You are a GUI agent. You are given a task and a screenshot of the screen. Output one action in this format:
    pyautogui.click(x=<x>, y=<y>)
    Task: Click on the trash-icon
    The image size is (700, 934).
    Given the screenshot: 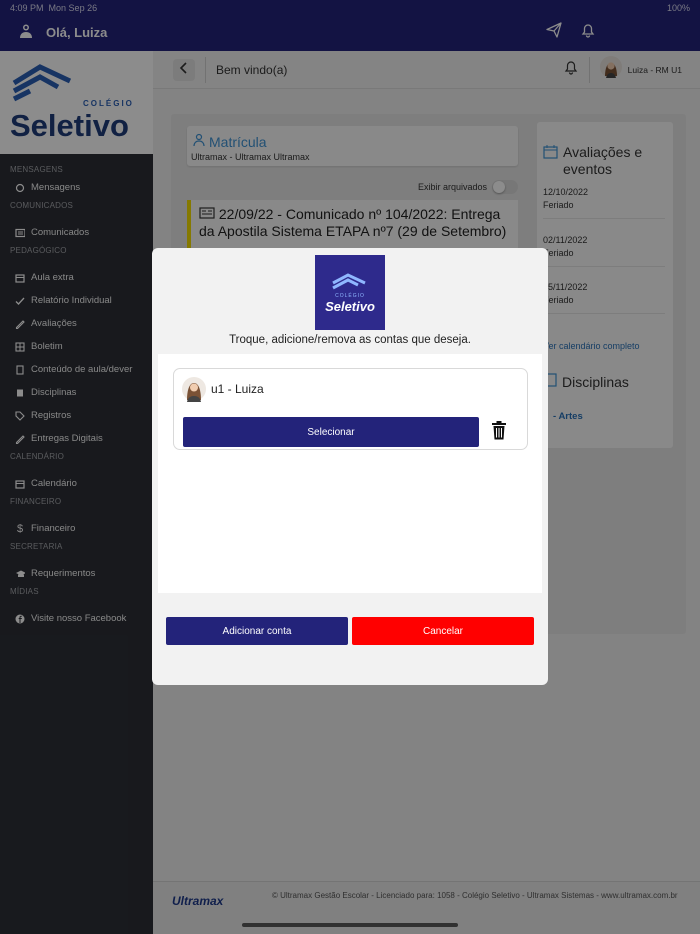 What is the action you would take?
    pyautogui.click(x=499, y=433)
    